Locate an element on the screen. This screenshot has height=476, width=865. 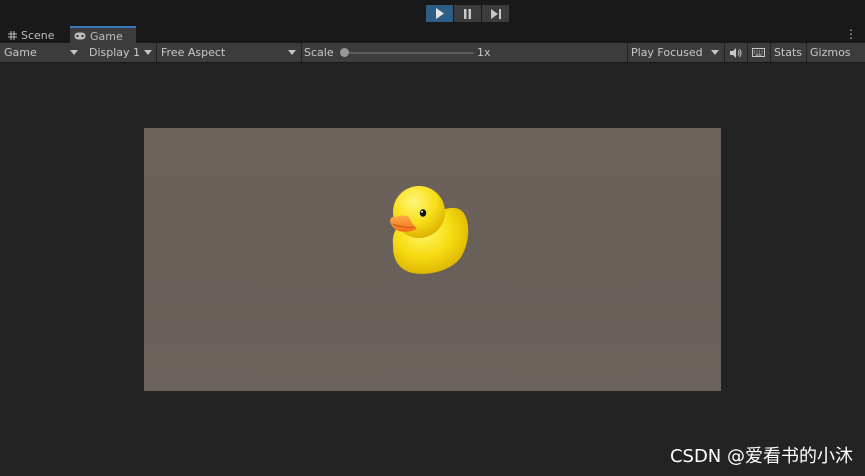
play-toolbar is located at coordinates (432, 13).